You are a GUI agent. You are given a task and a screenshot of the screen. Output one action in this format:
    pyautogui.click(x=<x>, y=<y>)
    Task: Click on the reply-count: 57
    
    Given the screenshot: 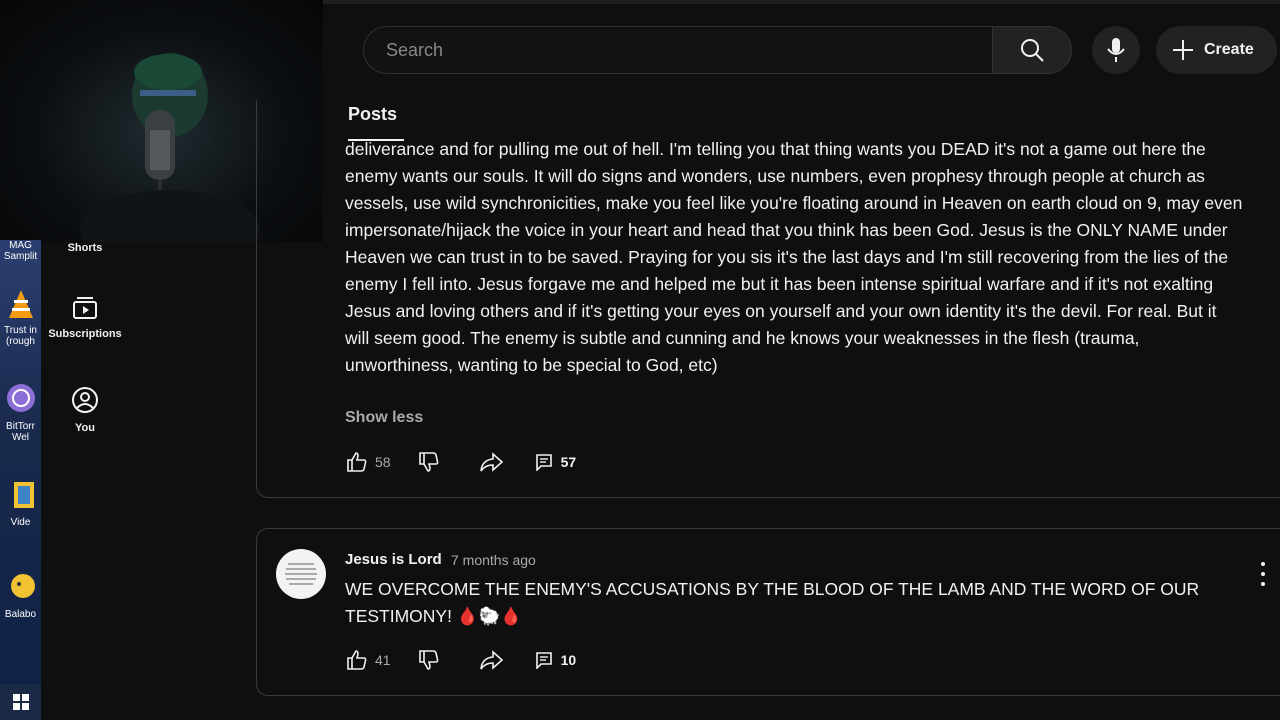 What is the action you would take?
    pyautogui.click(x=569, y=462)
    